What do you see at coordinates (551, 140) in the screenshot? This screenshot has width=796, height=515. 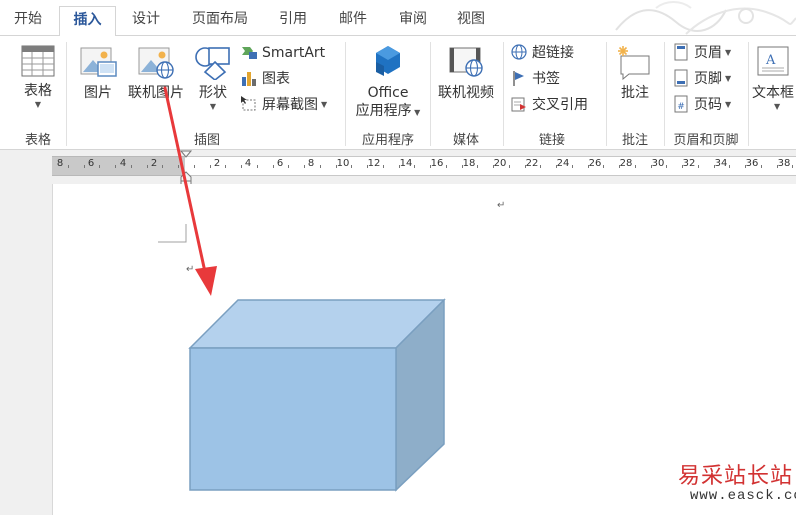 I see `group-label-links: 链接` at bounding box center [551, 140].